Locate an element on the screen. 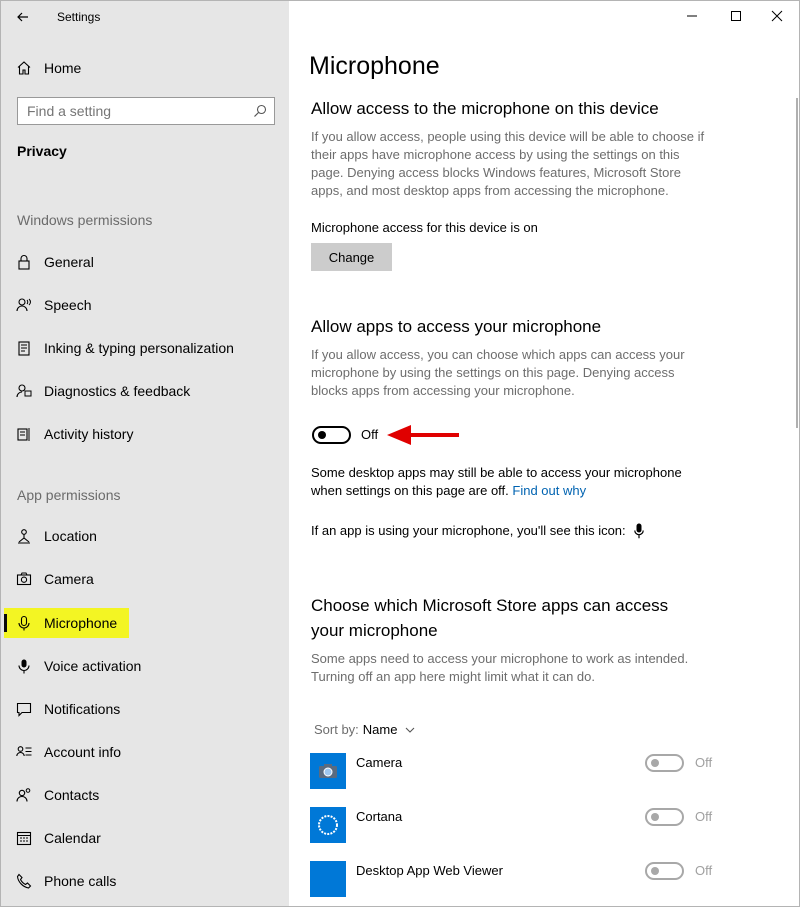  sidebar-item-camera: Camera is located at coordinates (55, 579).